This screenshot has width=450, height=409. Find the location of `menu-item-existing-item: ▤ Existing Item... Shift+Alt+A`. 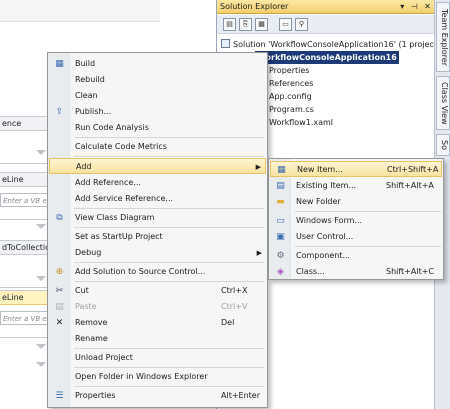

menu-item-existing-item: ▤ Existing Item... Shift+Alt+A is located at coordinates (356, 186).